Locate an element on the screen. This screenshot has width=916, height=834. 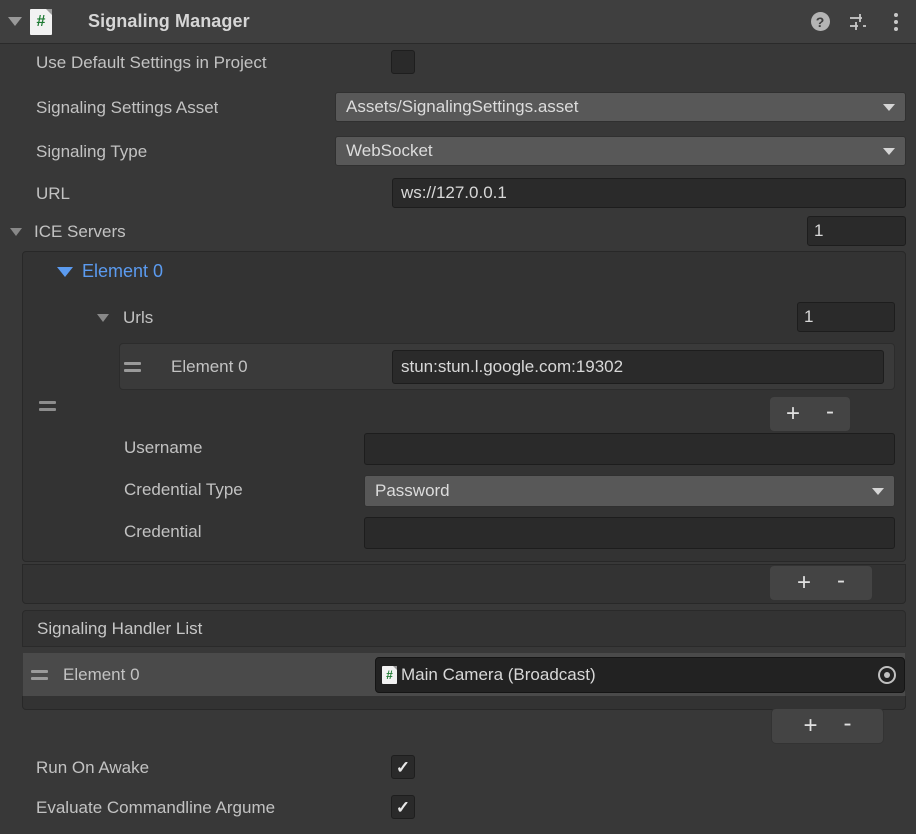
urls-label: Urls is located at coordinates (138, 317).